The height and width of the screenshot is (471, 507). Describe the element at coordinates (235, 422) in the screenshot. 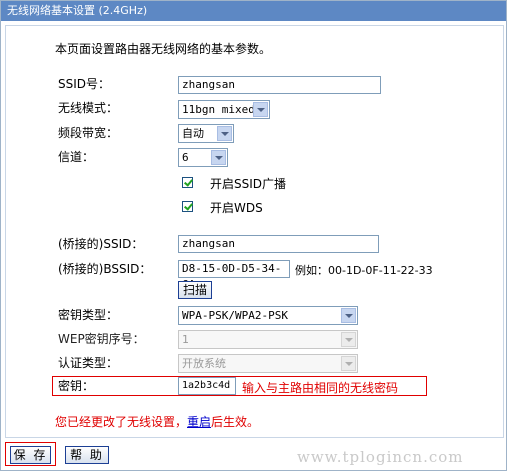

I see `notice-text-end: 后生效。` at that location.